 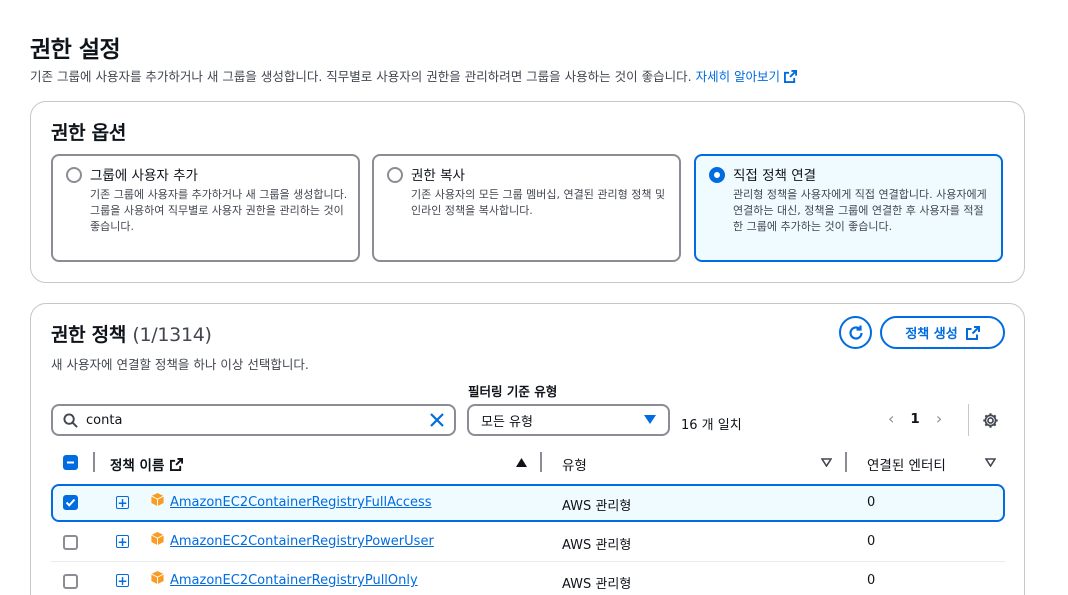 I want to click on search-icon, so click(x=70, y=420).